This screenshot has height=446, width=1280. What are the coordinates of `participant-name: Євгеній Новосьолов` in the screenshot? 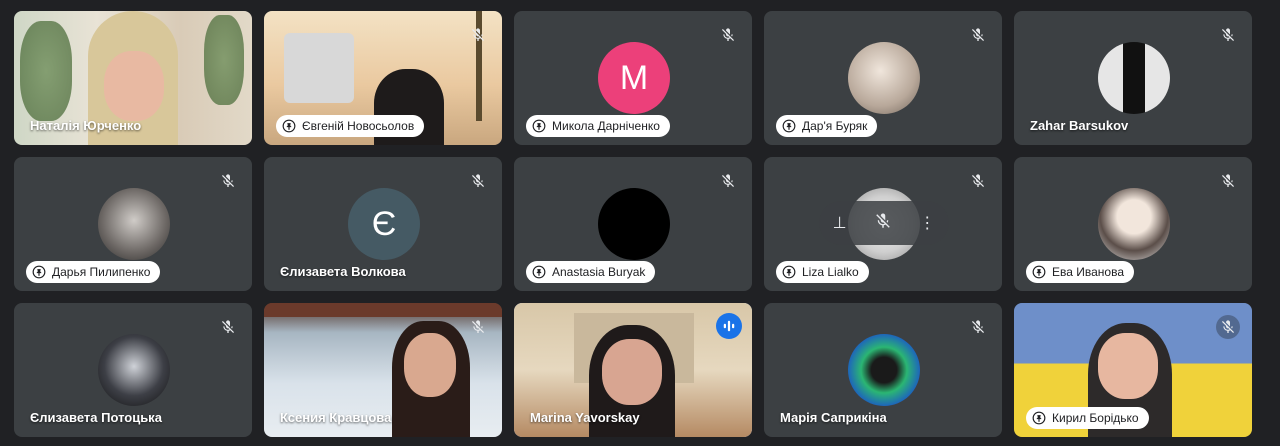 It's located at (358, 126).